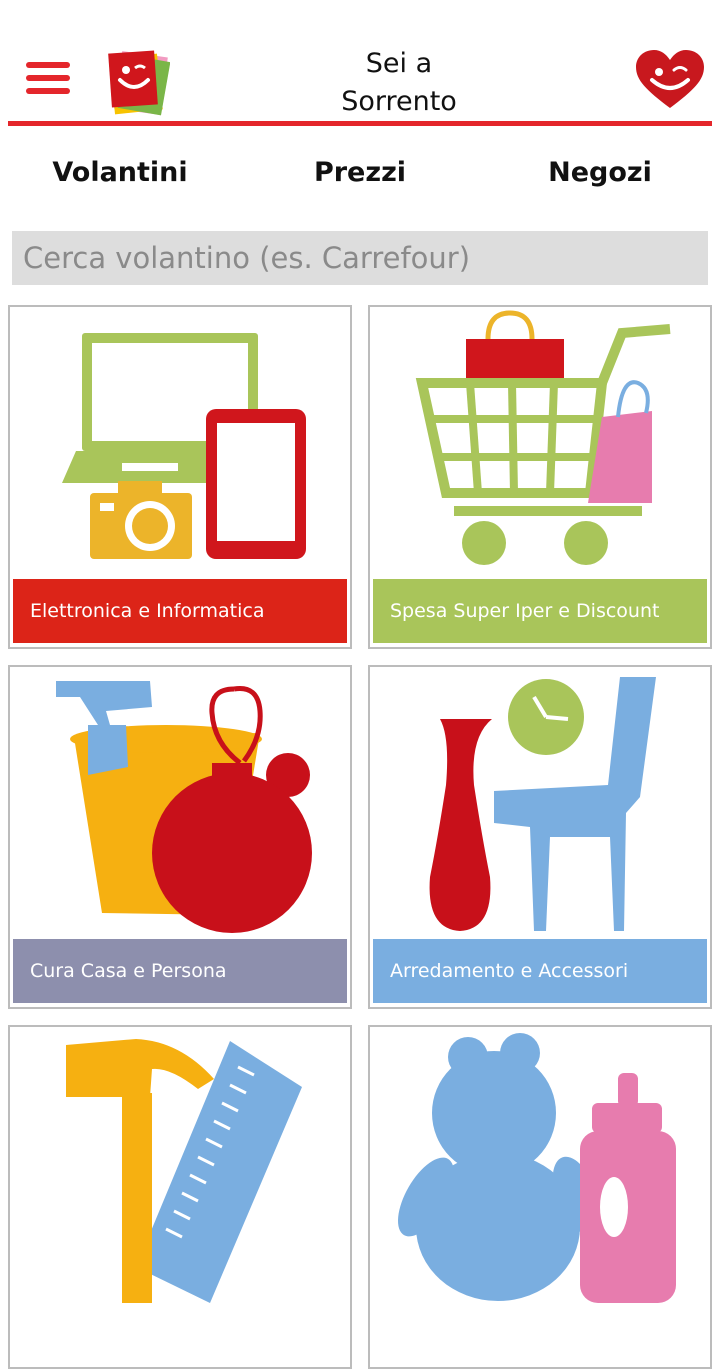 The image size is (720, 1369). Describe the element at coordinates (600, 174) in the screenshot. I see `tab-negozi: Negozi` at that location.